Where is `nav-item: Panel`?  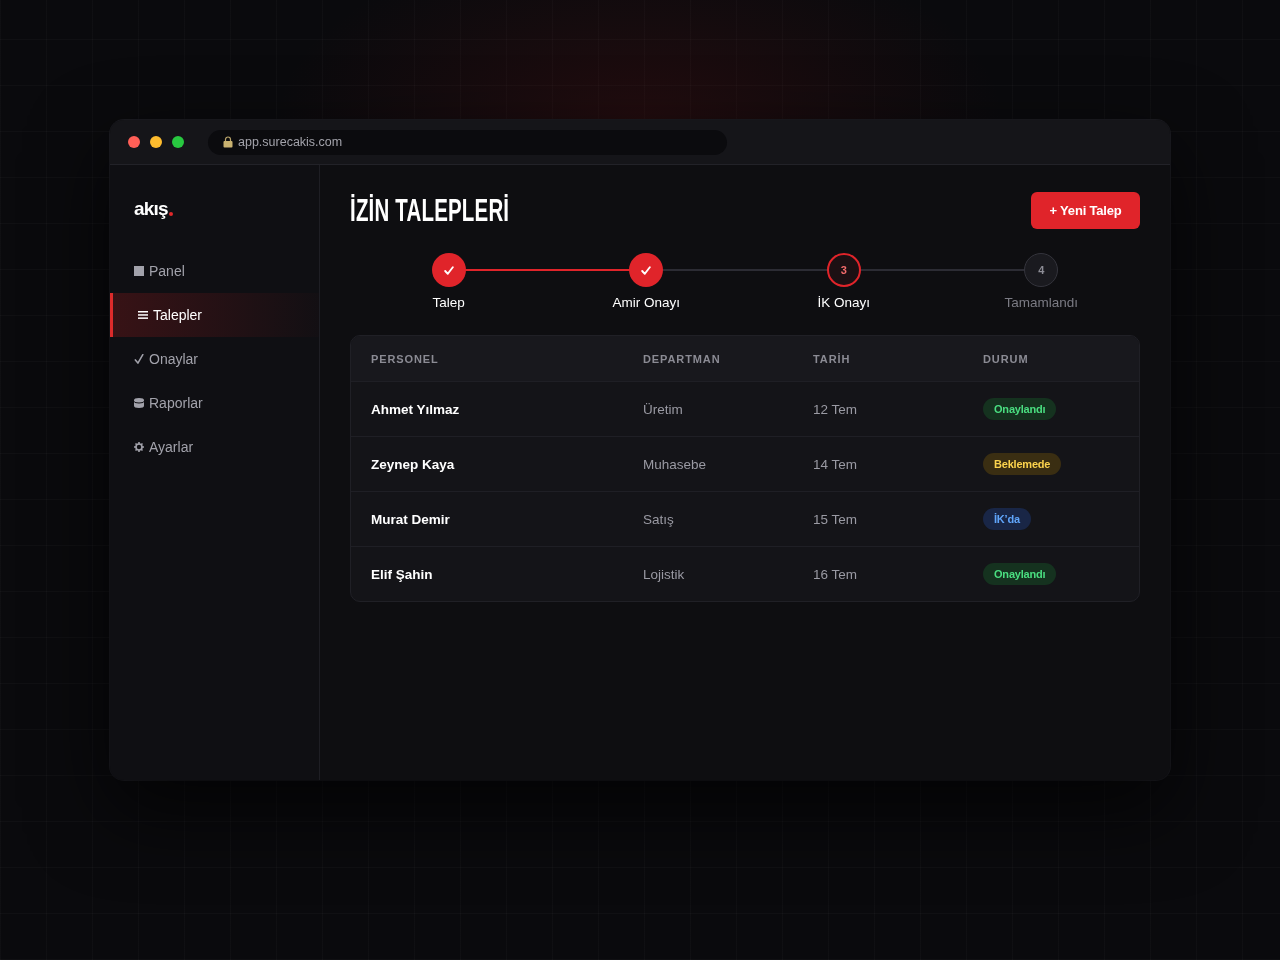
nav-item: Panel is located at coordinates (214, 271).